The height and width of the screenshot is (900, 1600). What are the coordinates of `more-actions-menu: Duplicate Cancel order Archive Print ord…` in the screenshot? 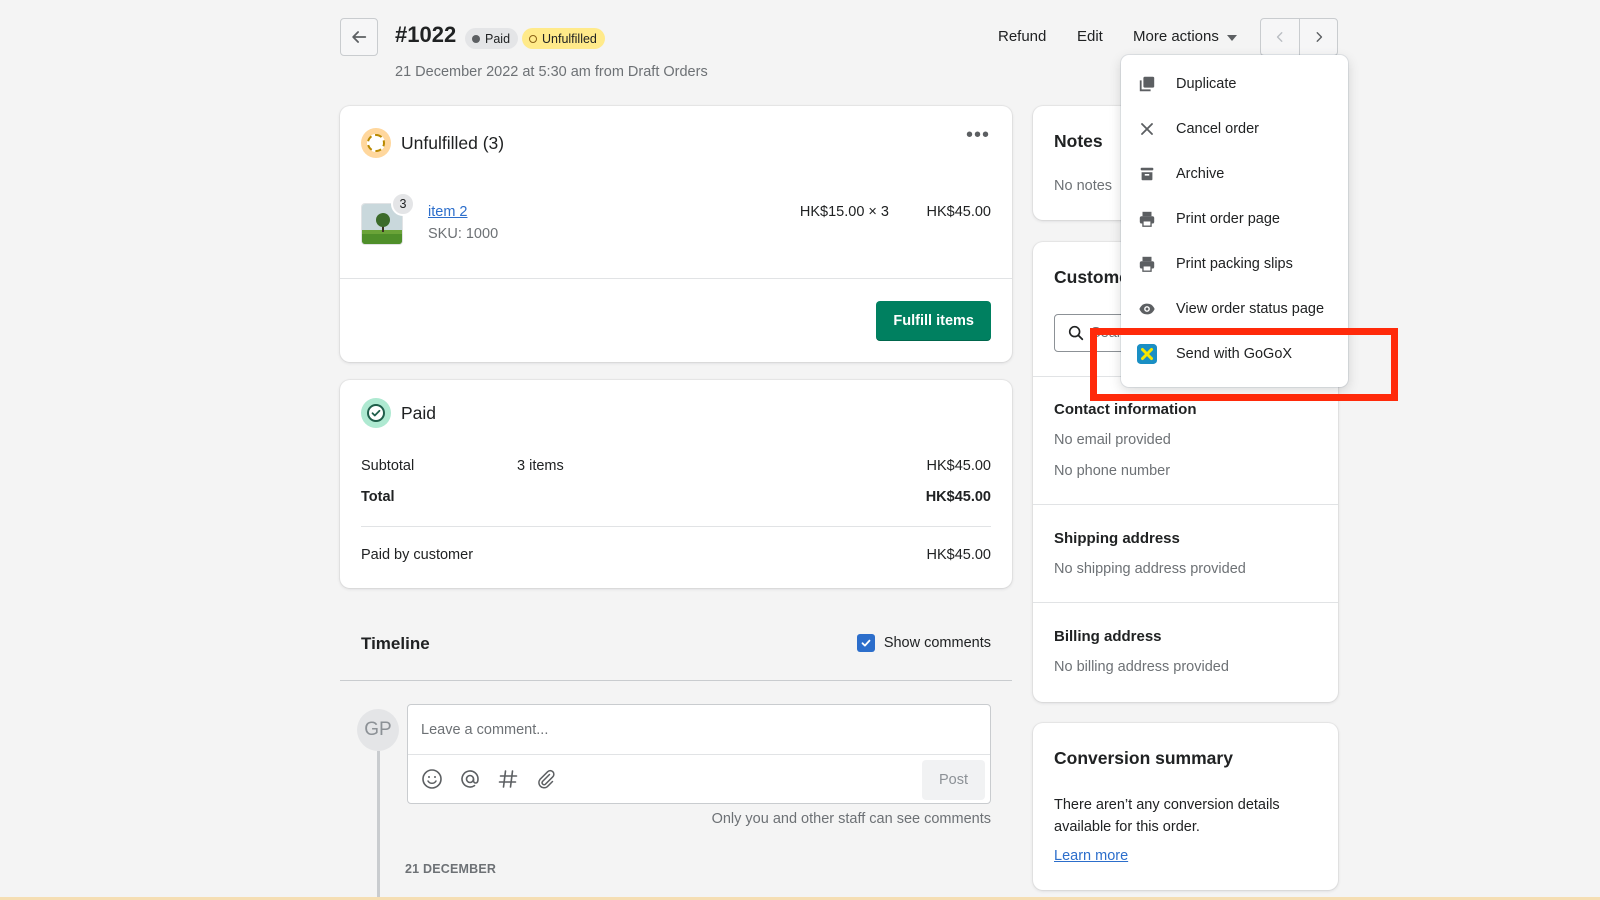 It's located at (1234, 221).